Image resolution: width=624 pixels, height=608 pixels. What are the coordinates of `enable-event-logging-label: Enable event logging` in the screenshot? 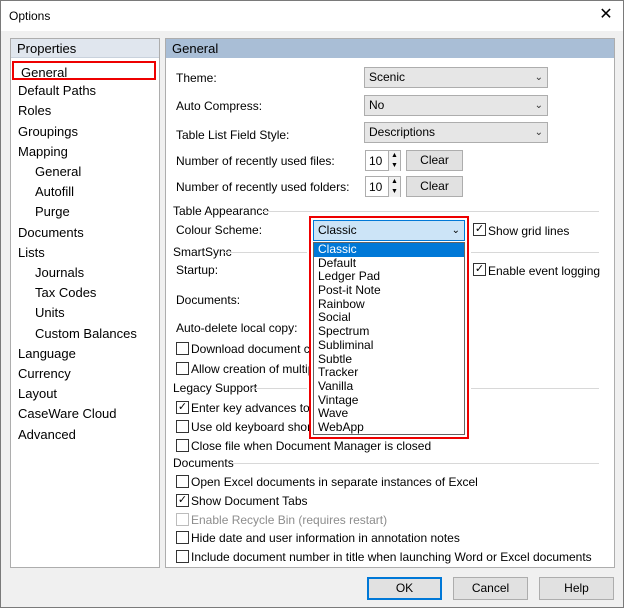 It's located at (544, 271).